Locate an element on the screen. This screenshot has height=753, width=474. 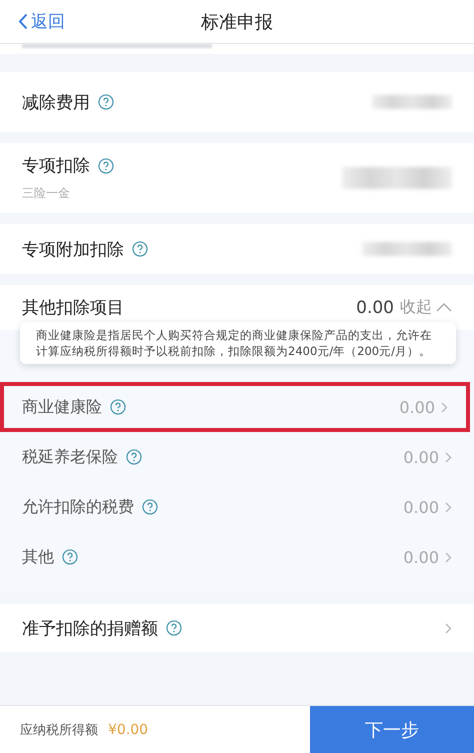
page-title: 标准申报 is located at coordinates (237, 22).